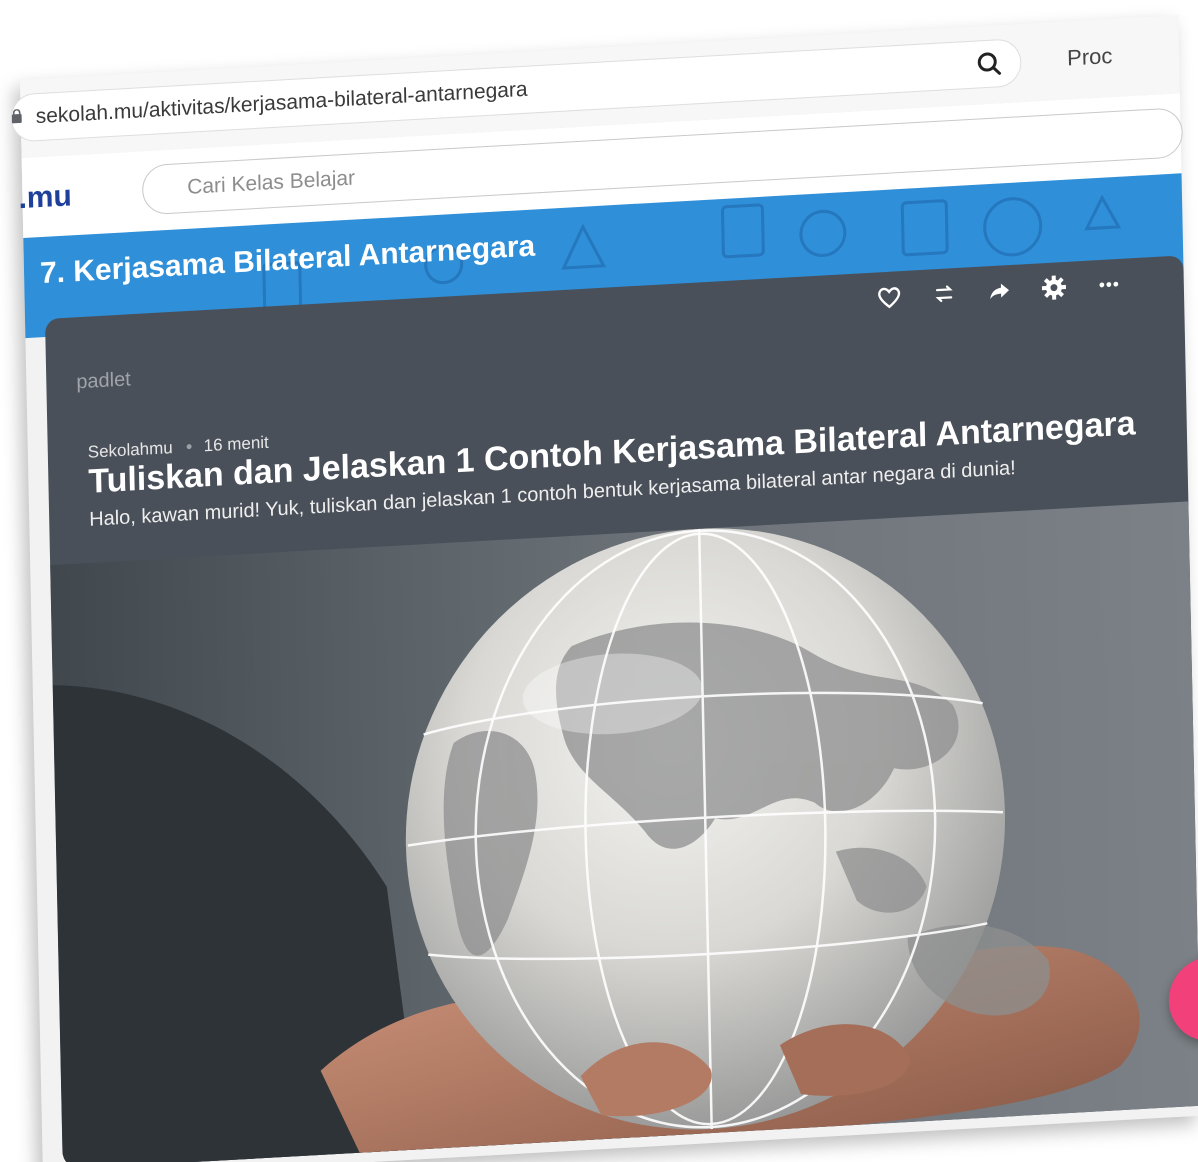  I want to click on settings-icon, so click(1054, 288).